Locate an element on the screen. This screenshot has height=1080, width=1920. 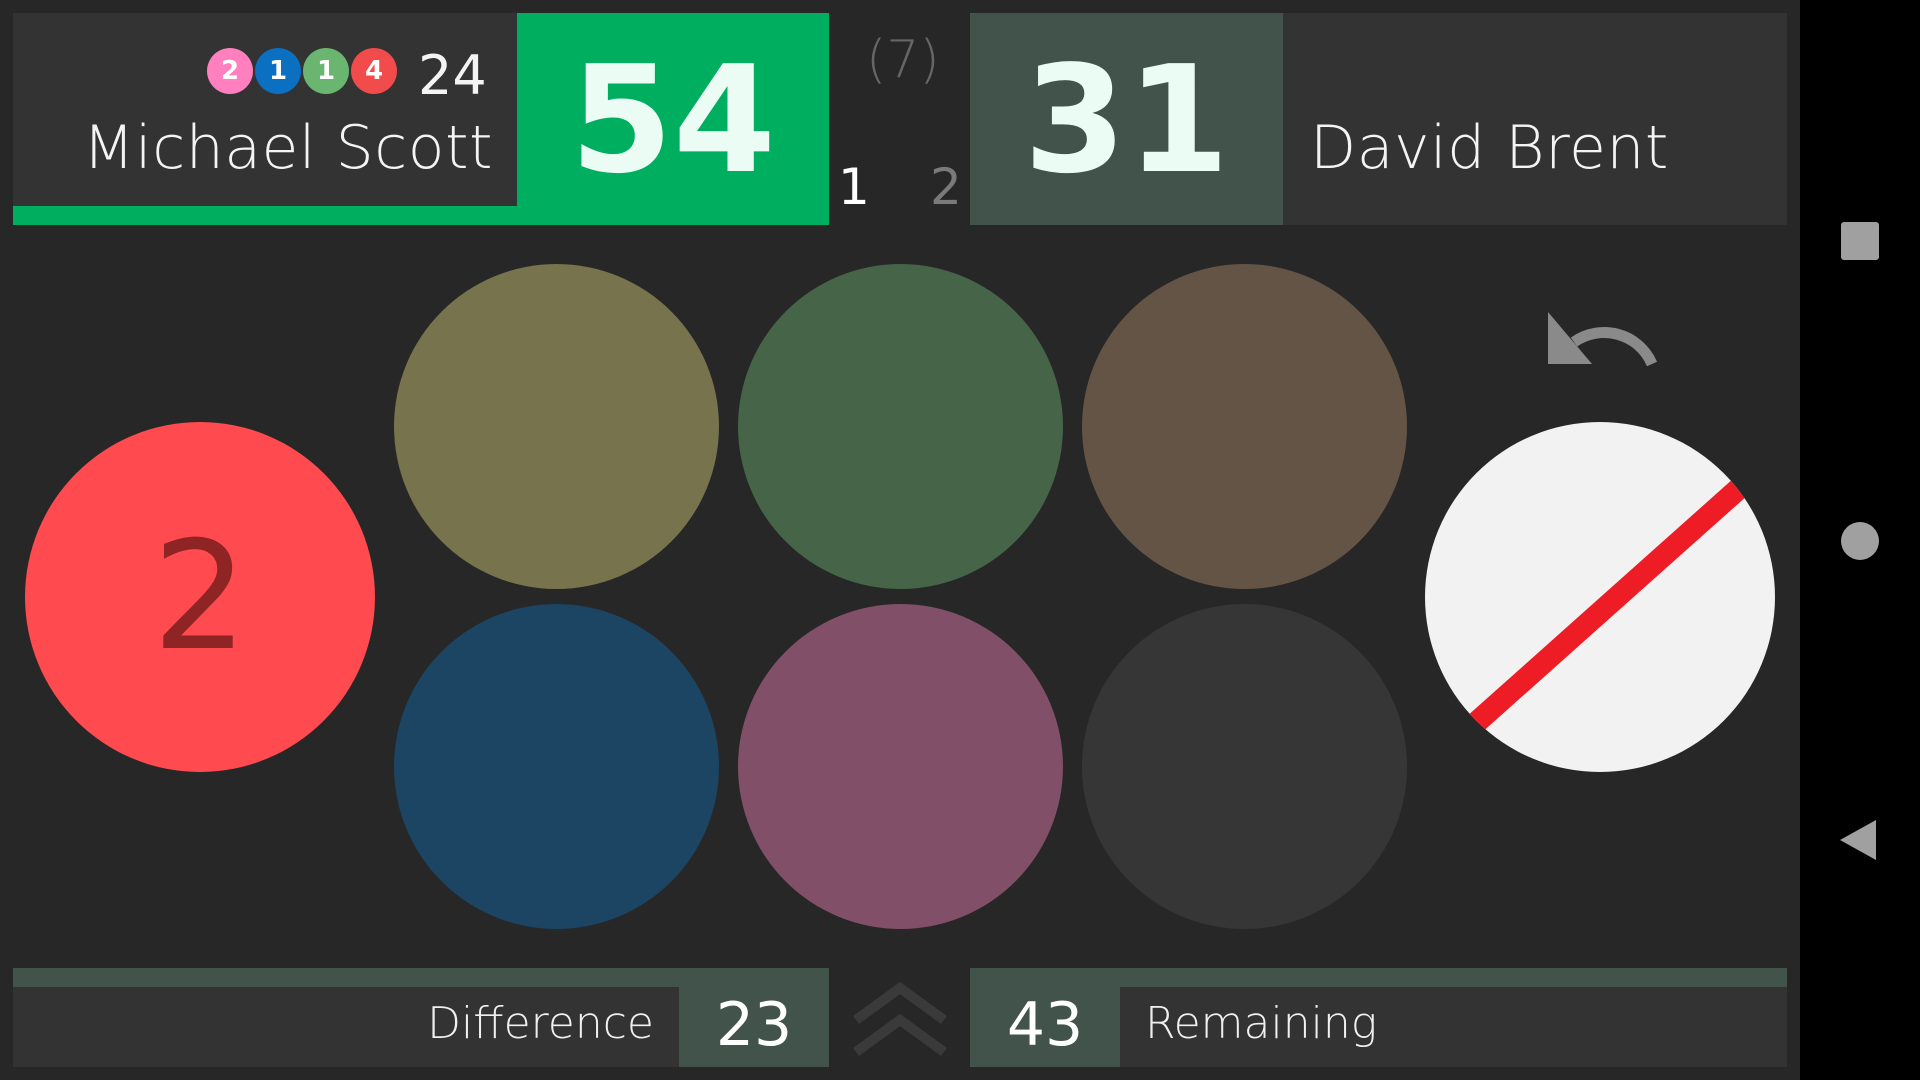
break-ball-4-label: 4 is located at coordinates (374, 71).